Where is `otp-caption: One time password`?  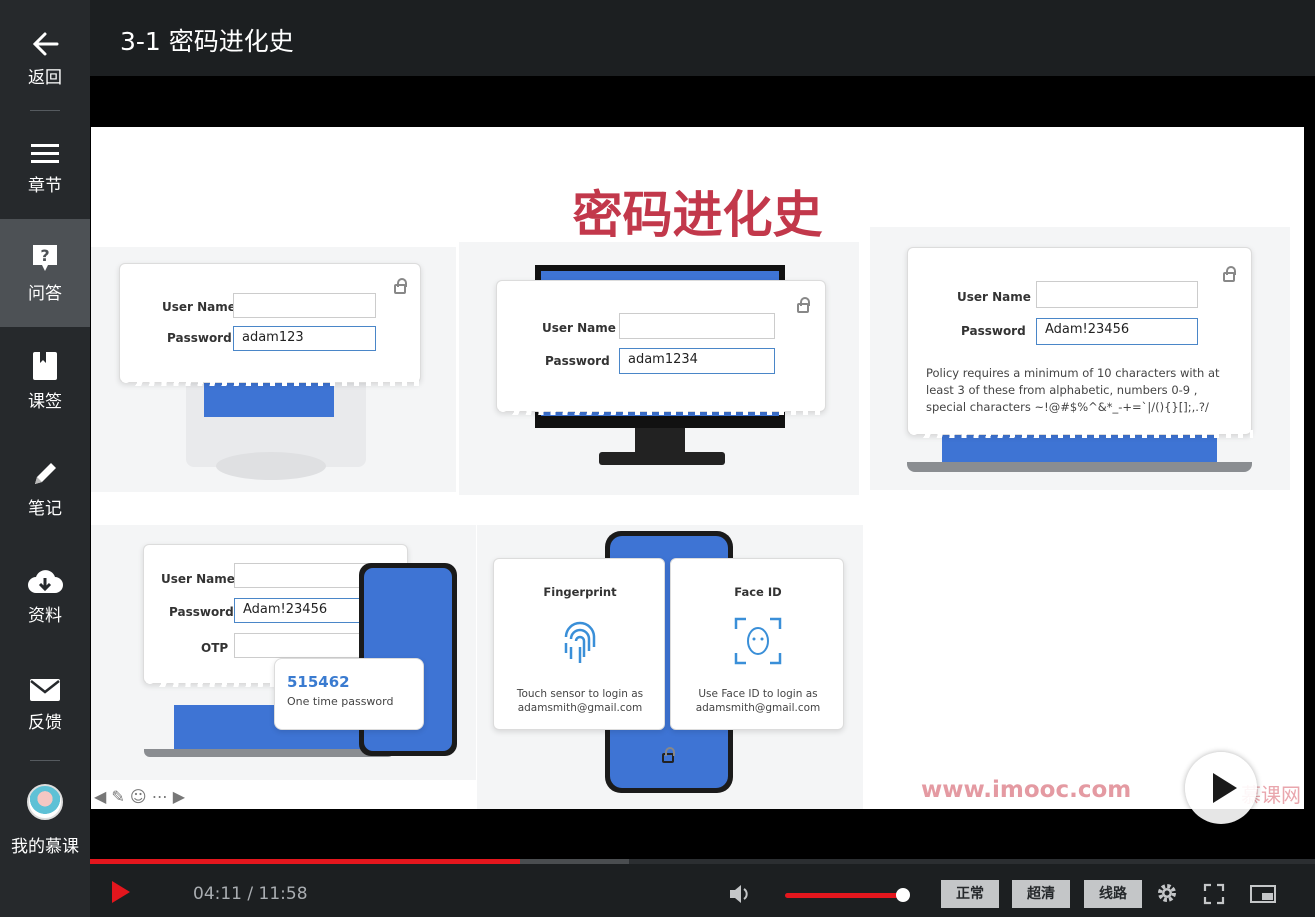
otp-caption: One time password is located at coordinates (340, 701).